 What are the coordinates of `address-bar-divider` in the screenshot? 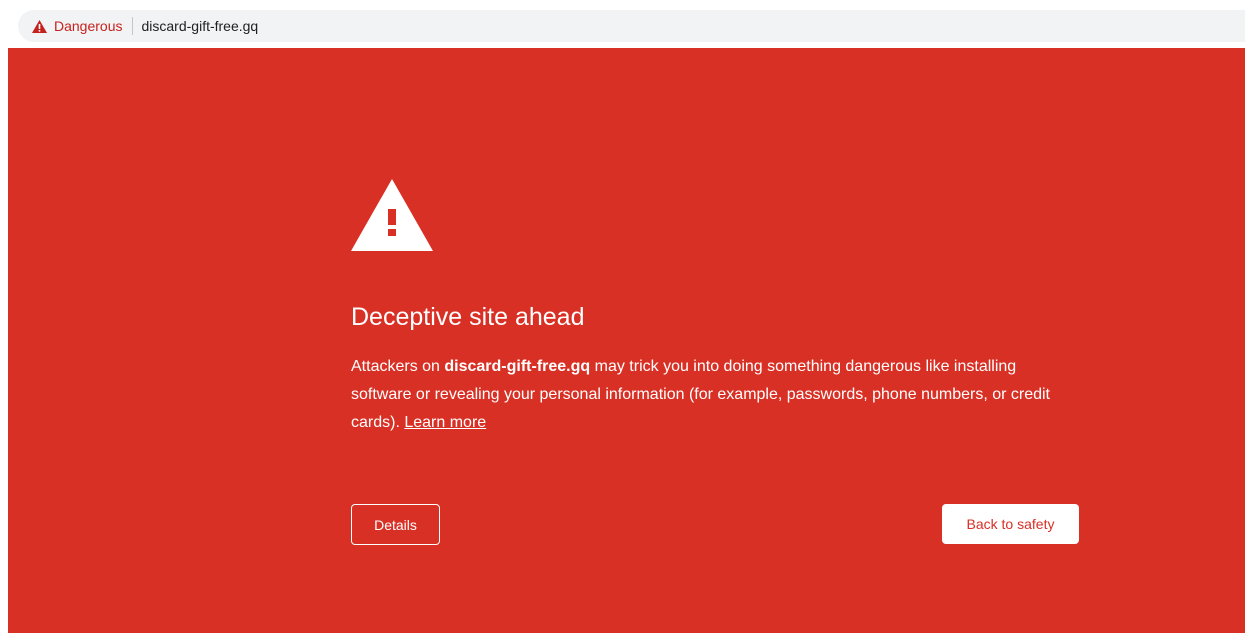 It's located at (132, 26).